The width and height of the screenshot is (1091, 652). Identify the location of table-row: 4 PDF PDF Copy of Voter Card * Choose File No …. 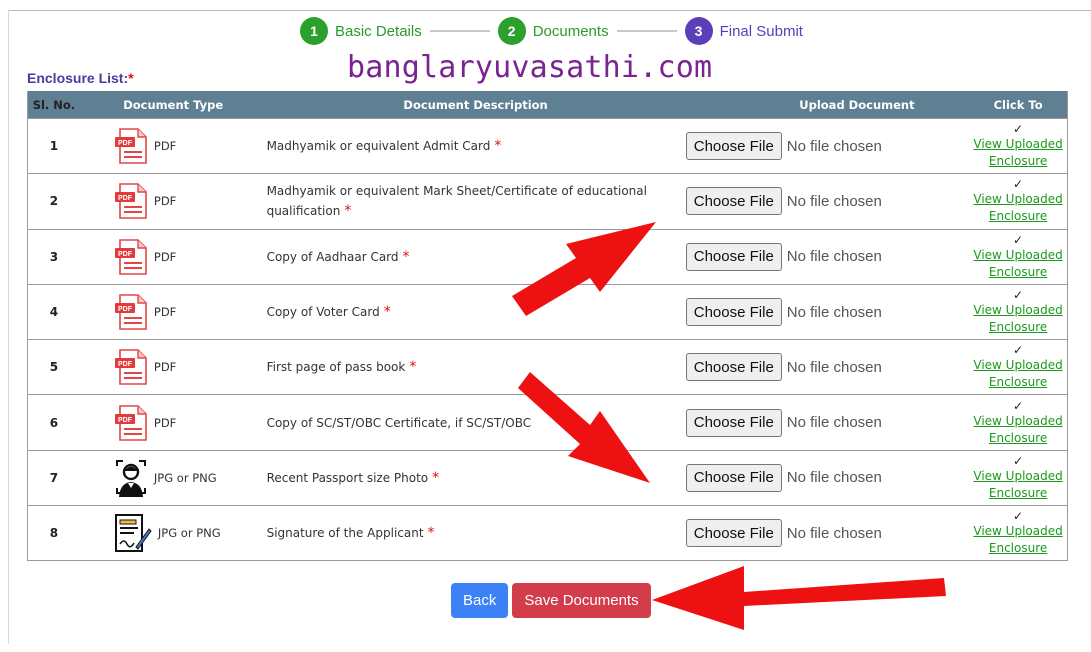
(547, 311).